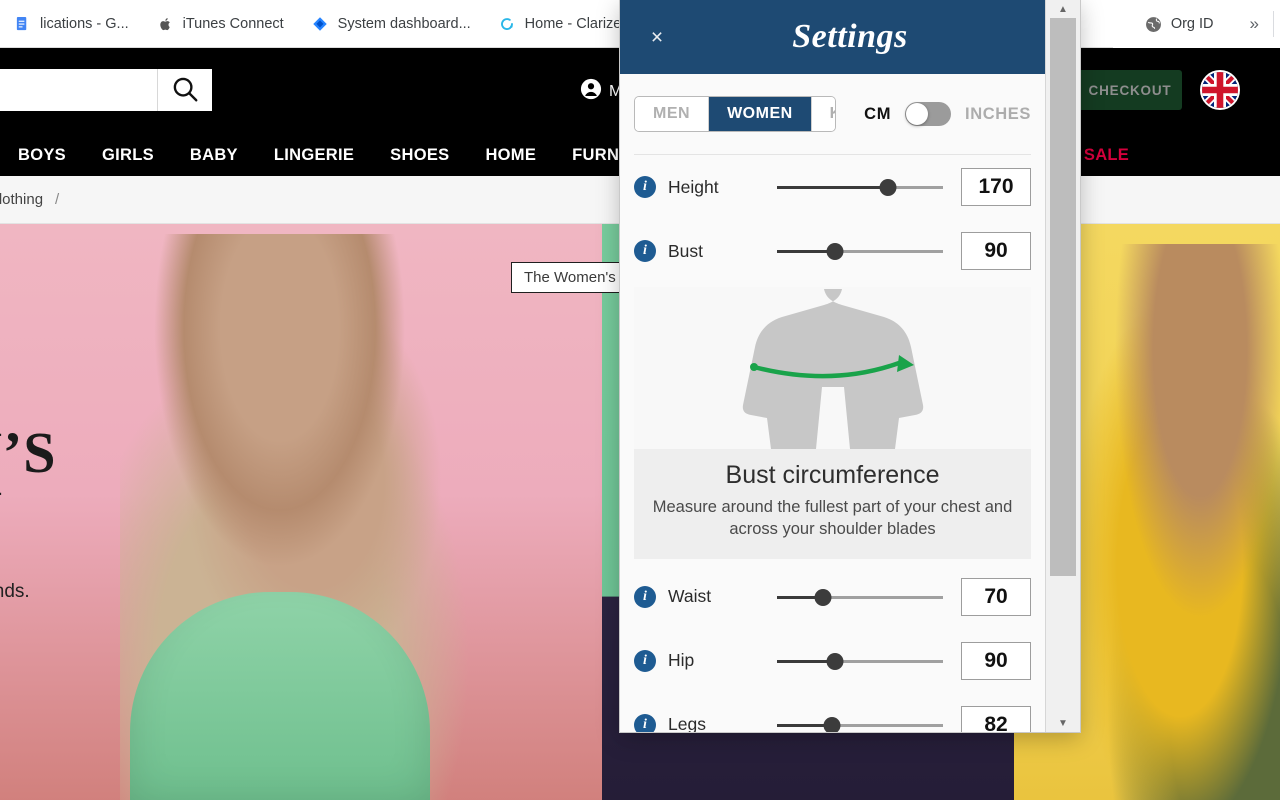 This screenshot has width=1280, height=800. What do you see at coordinates (998, 114) in the screenshot?
I see `unit-label-inches: INCHES` at bounding box center [998, 114].